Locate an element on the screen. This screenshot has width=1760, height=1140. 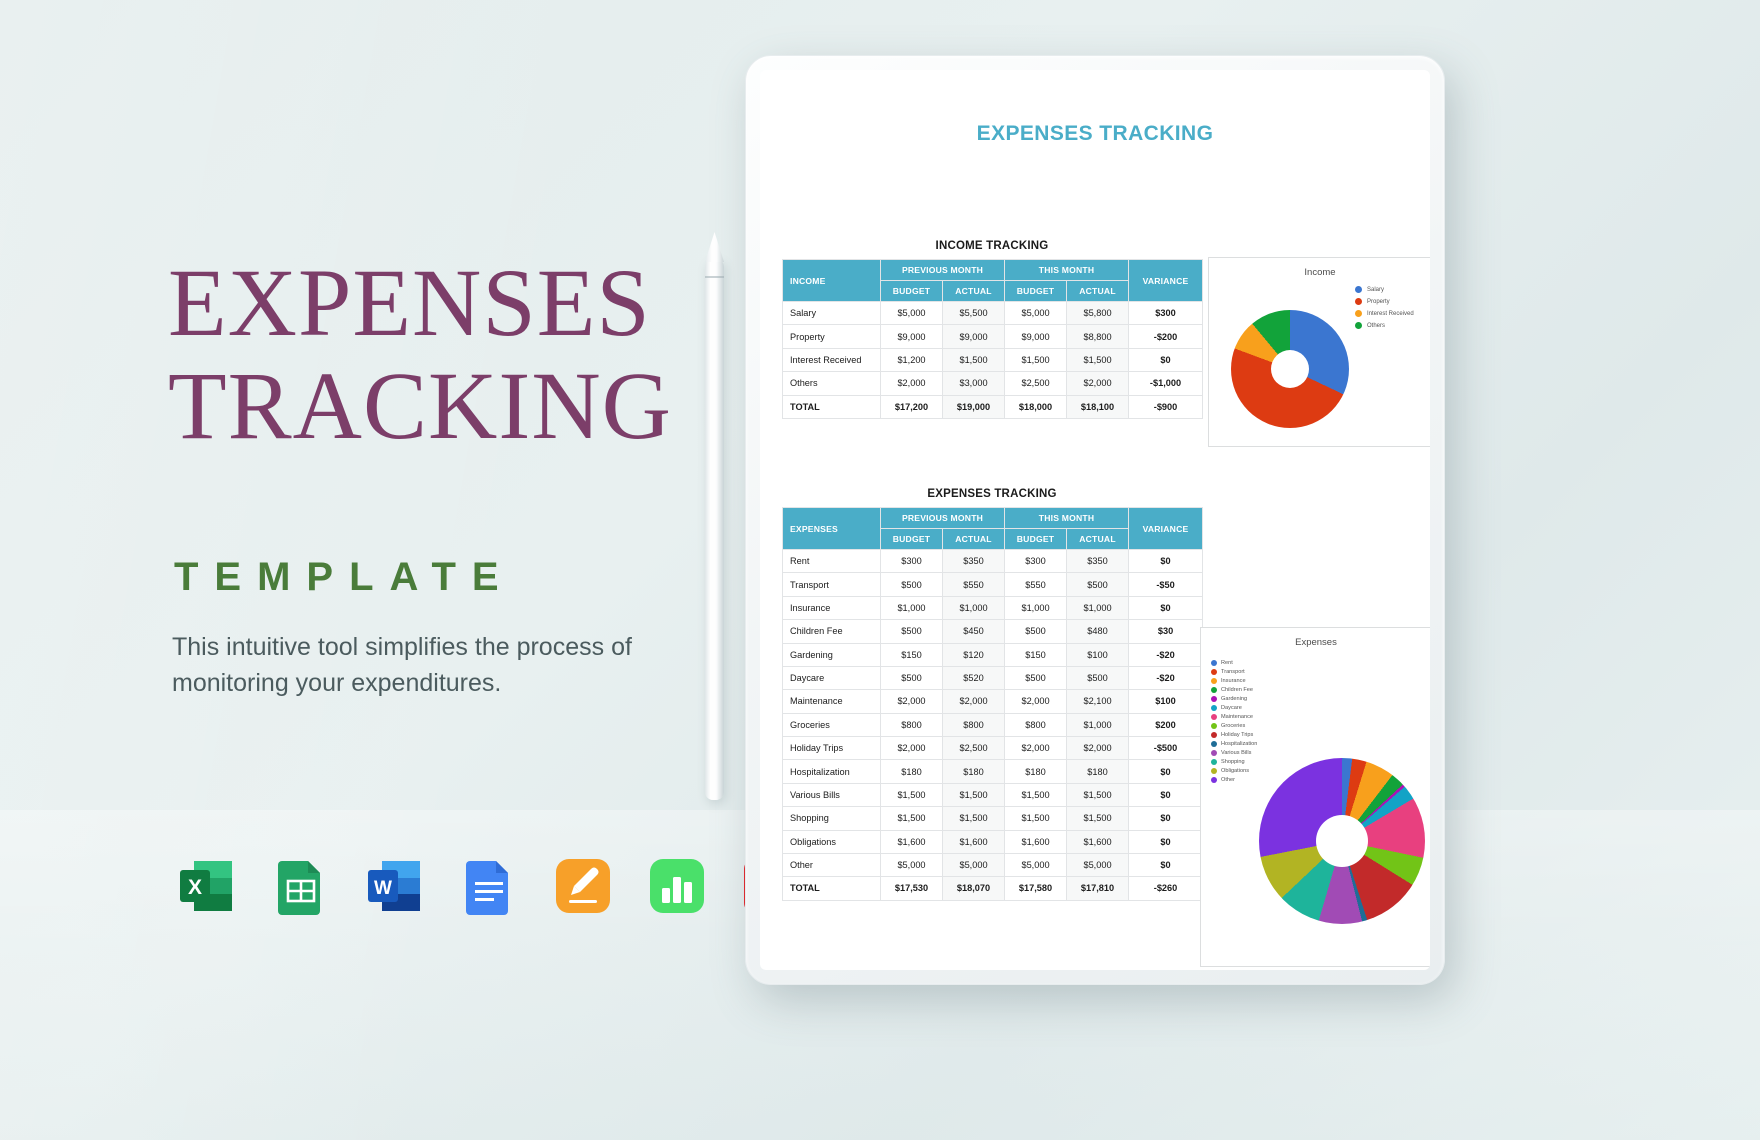
expenses-cell-this_actual: $180 is located at coordinates (1098, 771).